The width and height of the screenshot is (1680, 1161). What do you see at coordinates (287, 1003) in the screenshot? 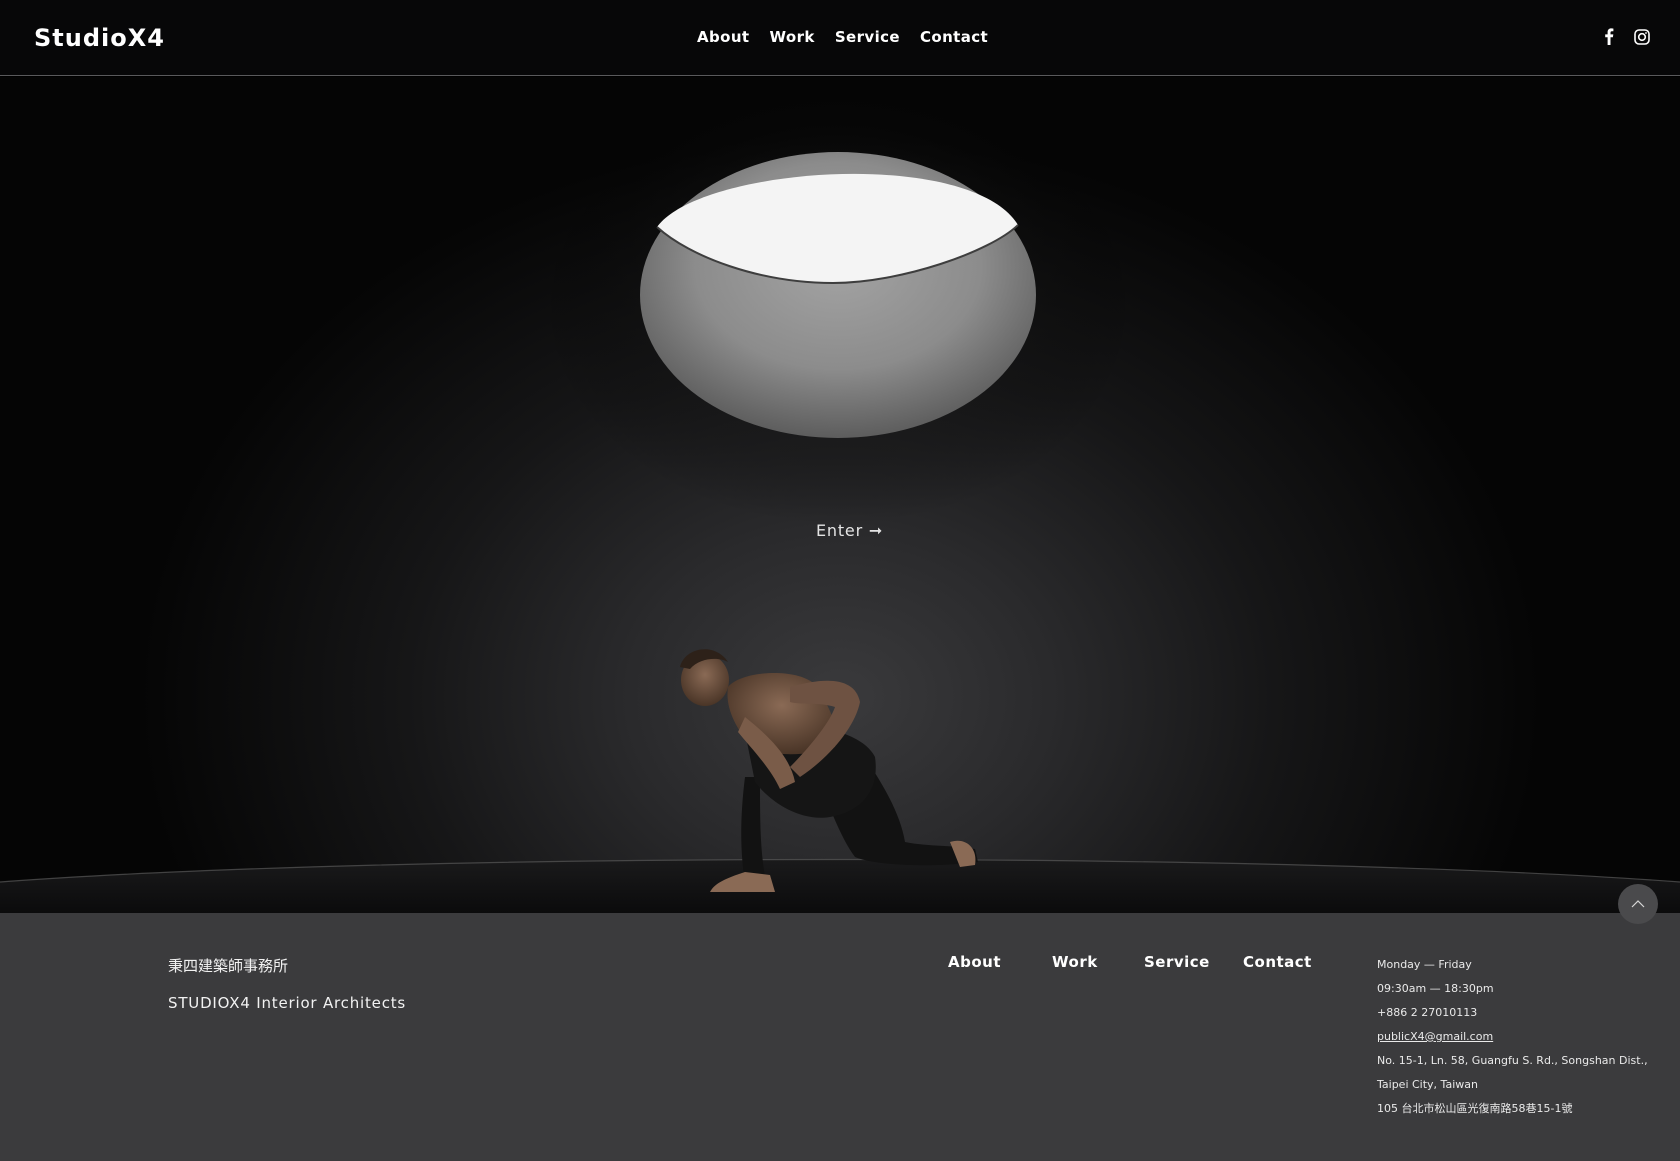
I see `company-name-english: STUDIOX4 Interior Architects` at bounding box center [287, 1003].